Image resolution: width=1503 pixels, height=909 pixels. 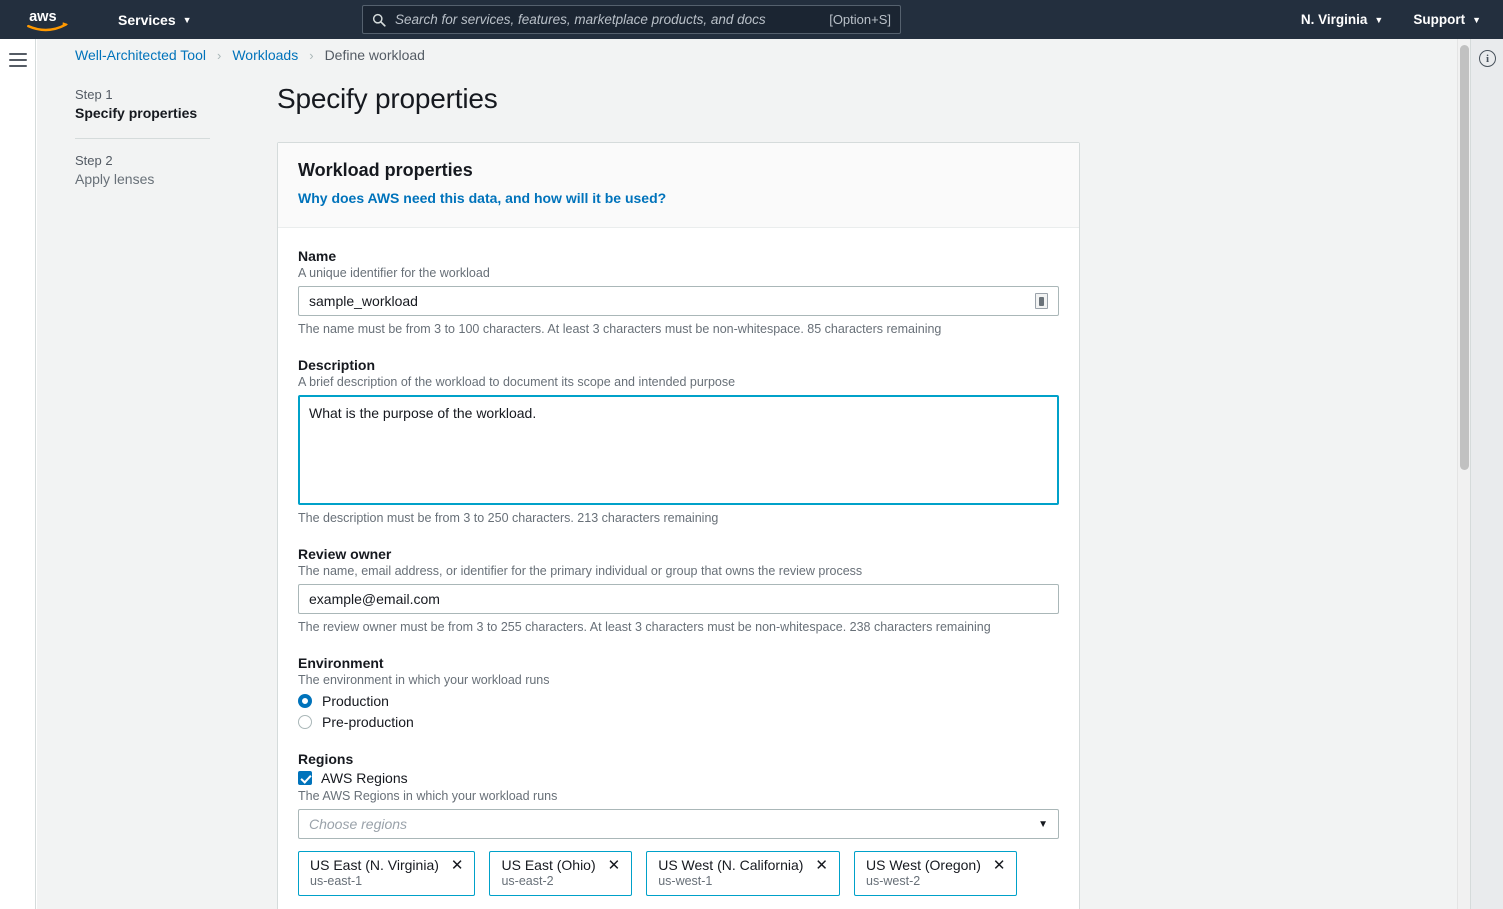 I want to click on region-token: US West (N. California) ✕ us-west-1, so click(x=743, y=873).